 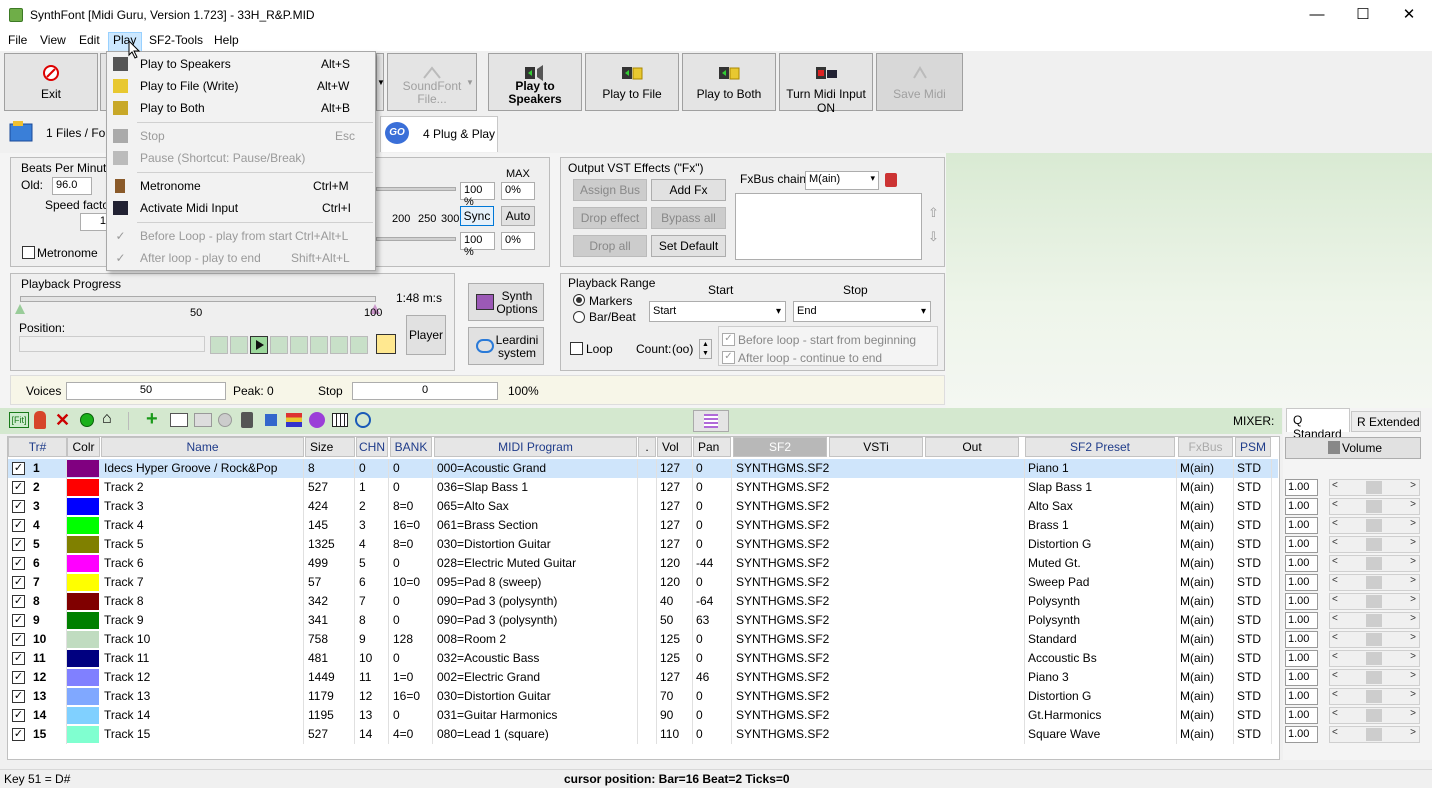 I want to click on exit-button: Exit, so click(x=51, y=82).